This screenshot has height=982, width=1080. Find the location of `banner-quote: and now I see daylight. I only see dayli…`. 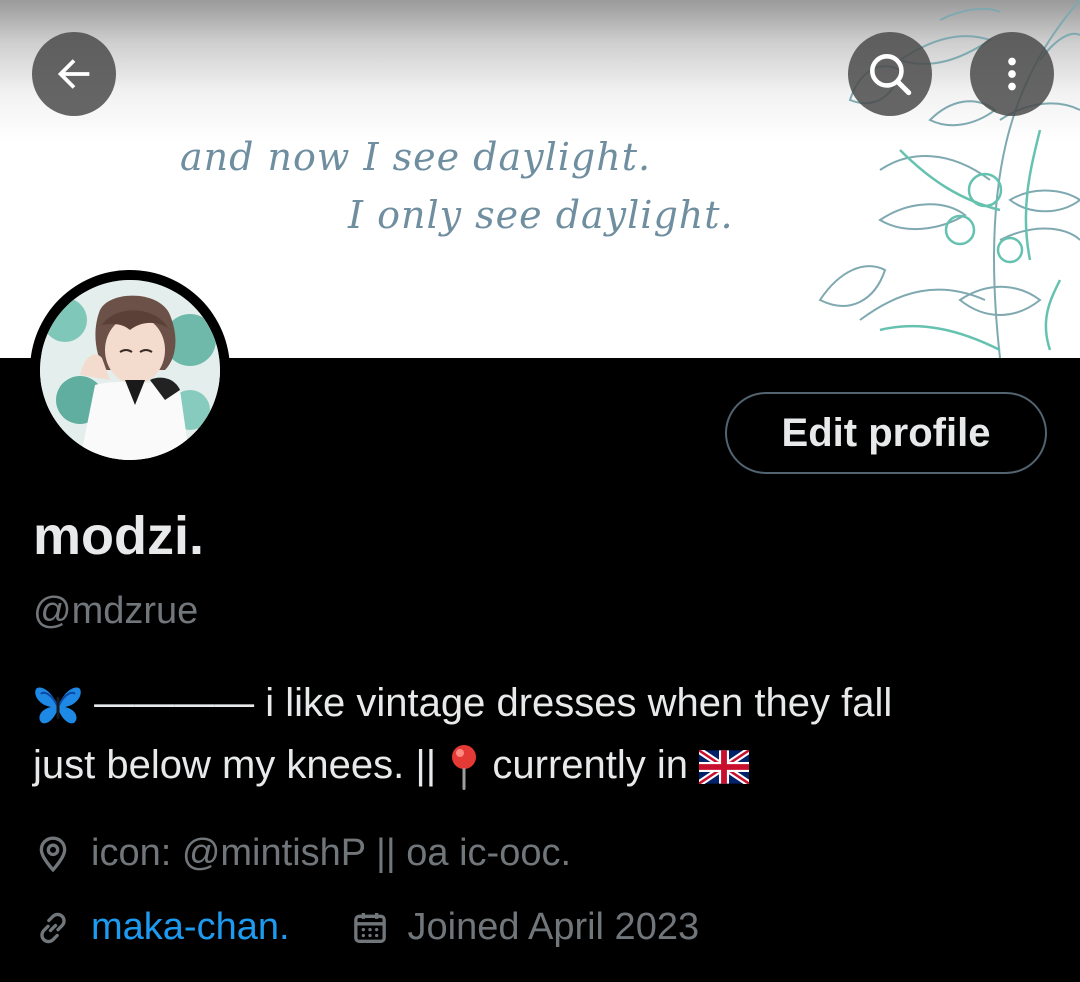

banner-quote: and now I see daylight. I only see dayli… is located at coordinates (457, 186).